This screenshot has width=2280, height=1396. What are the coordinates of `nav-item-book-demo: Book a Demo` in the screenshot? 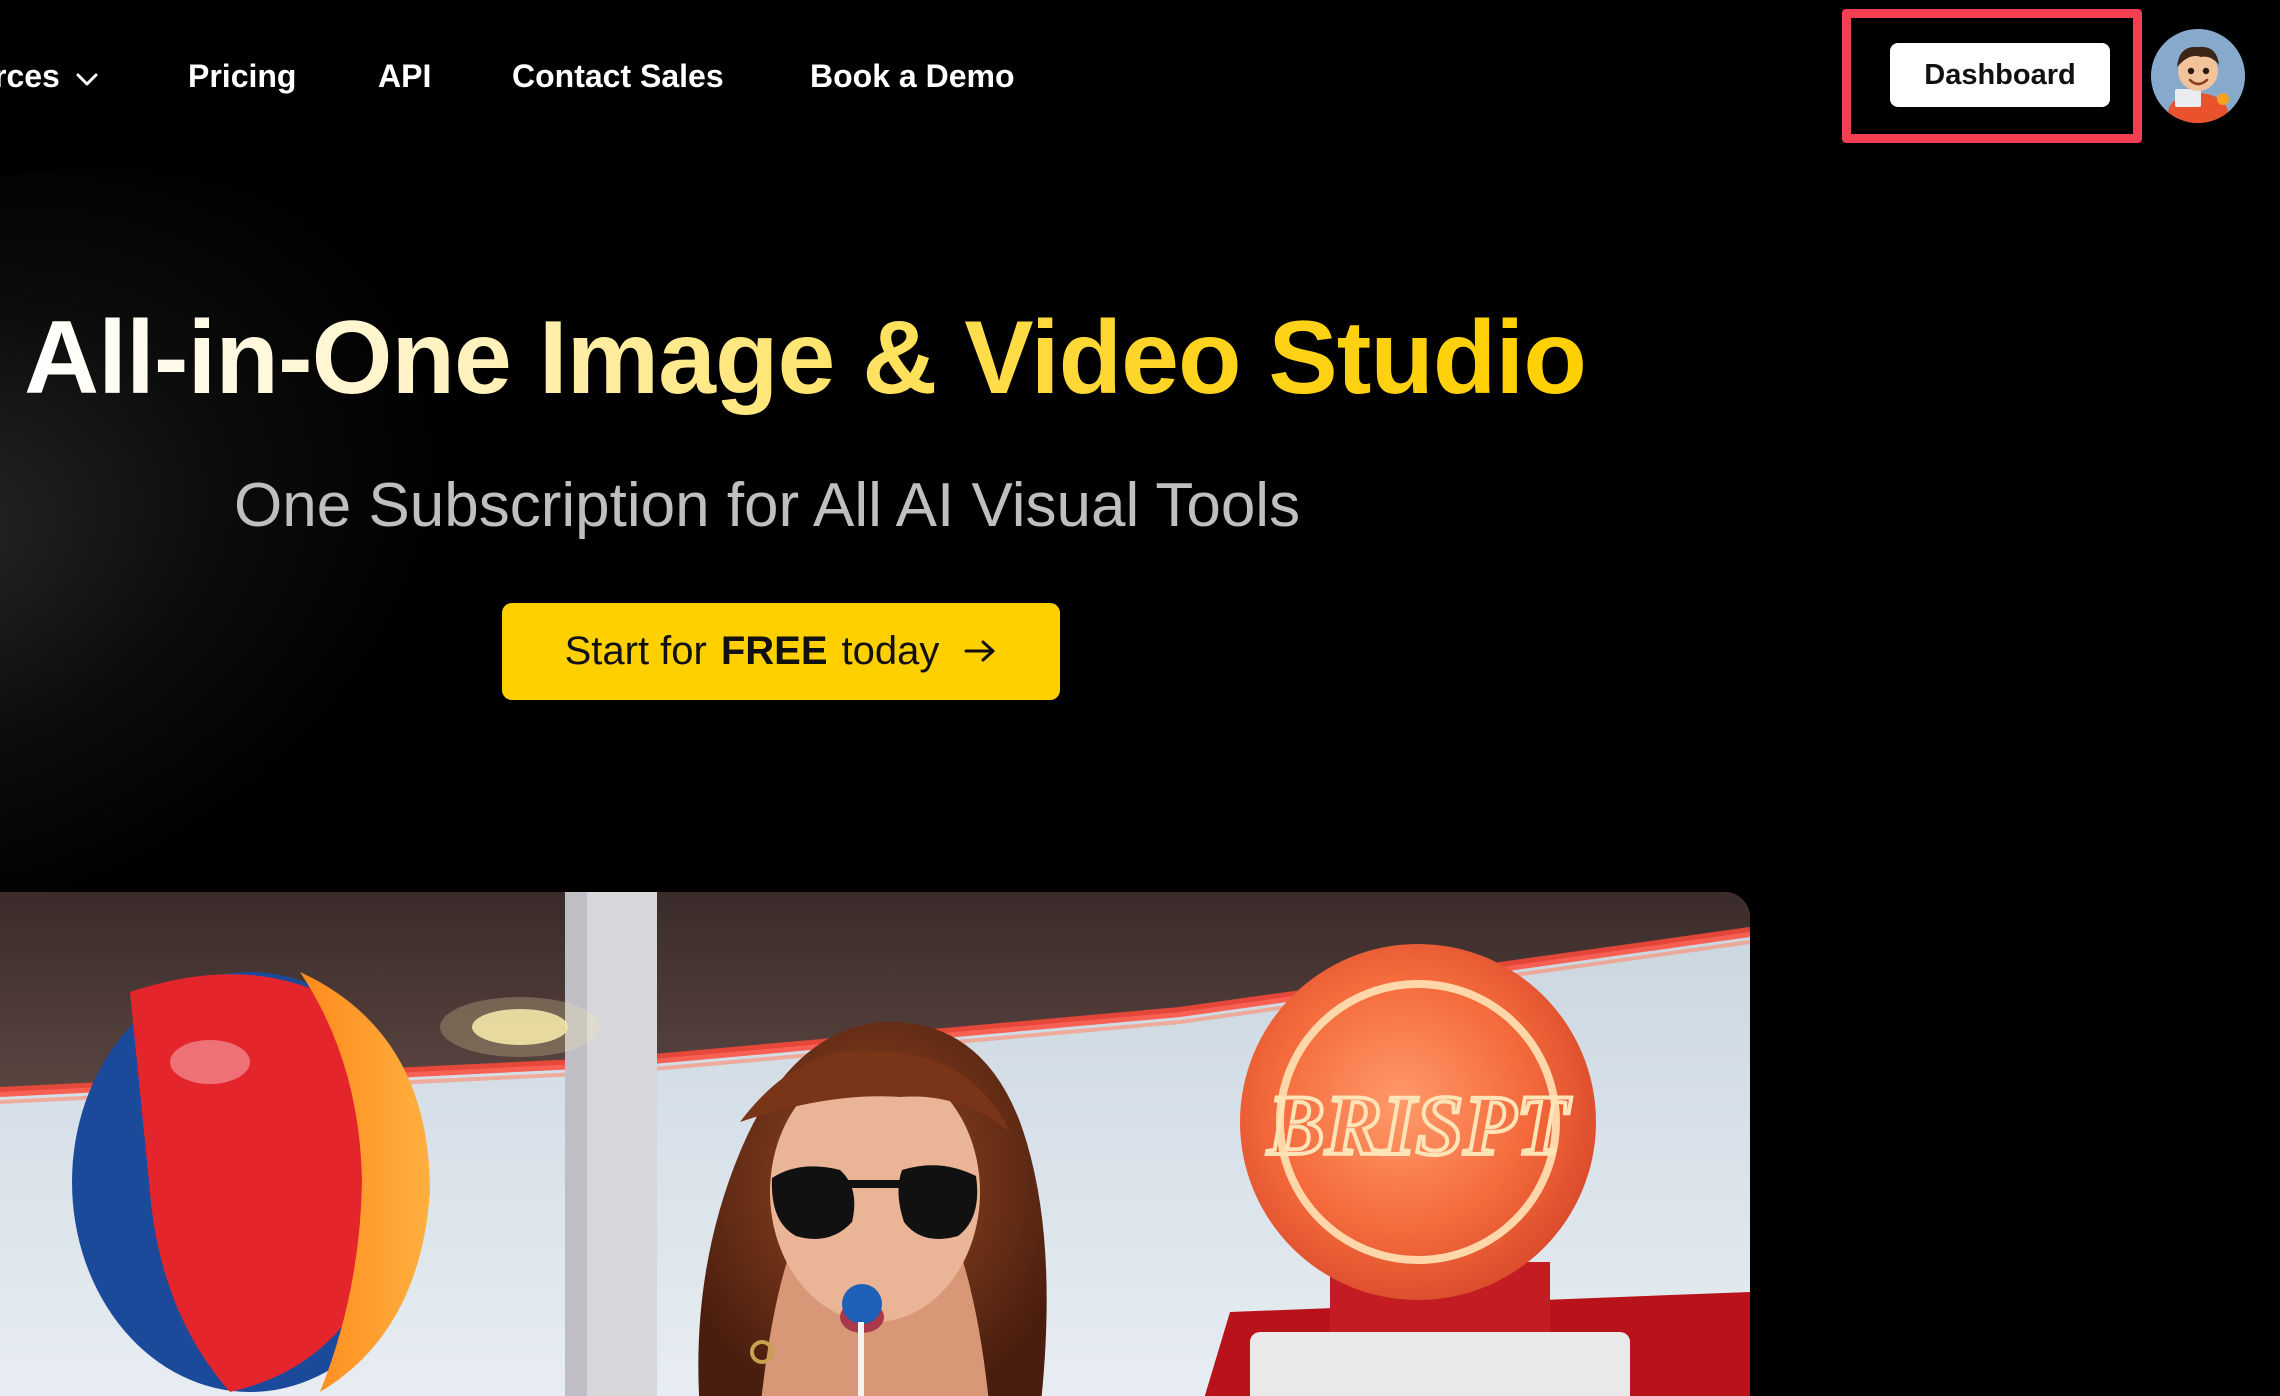 It's located at (912, 76).